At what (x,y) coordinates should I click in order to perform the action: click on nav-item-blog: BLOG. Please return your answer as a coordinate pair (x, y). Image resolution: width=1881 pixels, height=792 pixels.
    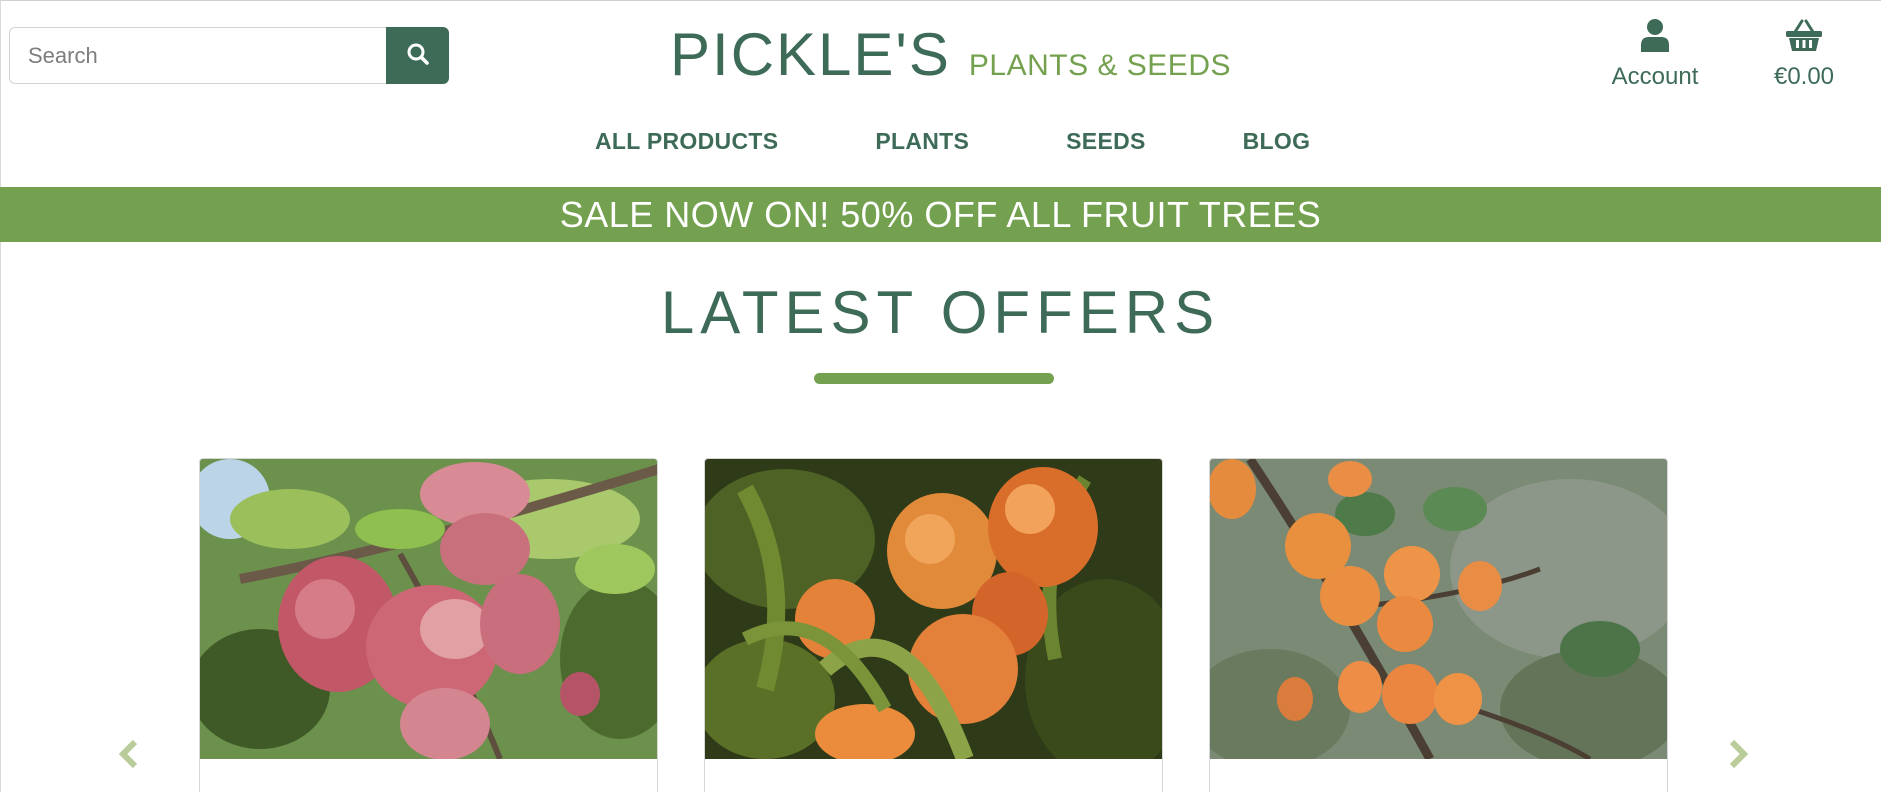
    Looking at the image, I should click on (1277, 141).